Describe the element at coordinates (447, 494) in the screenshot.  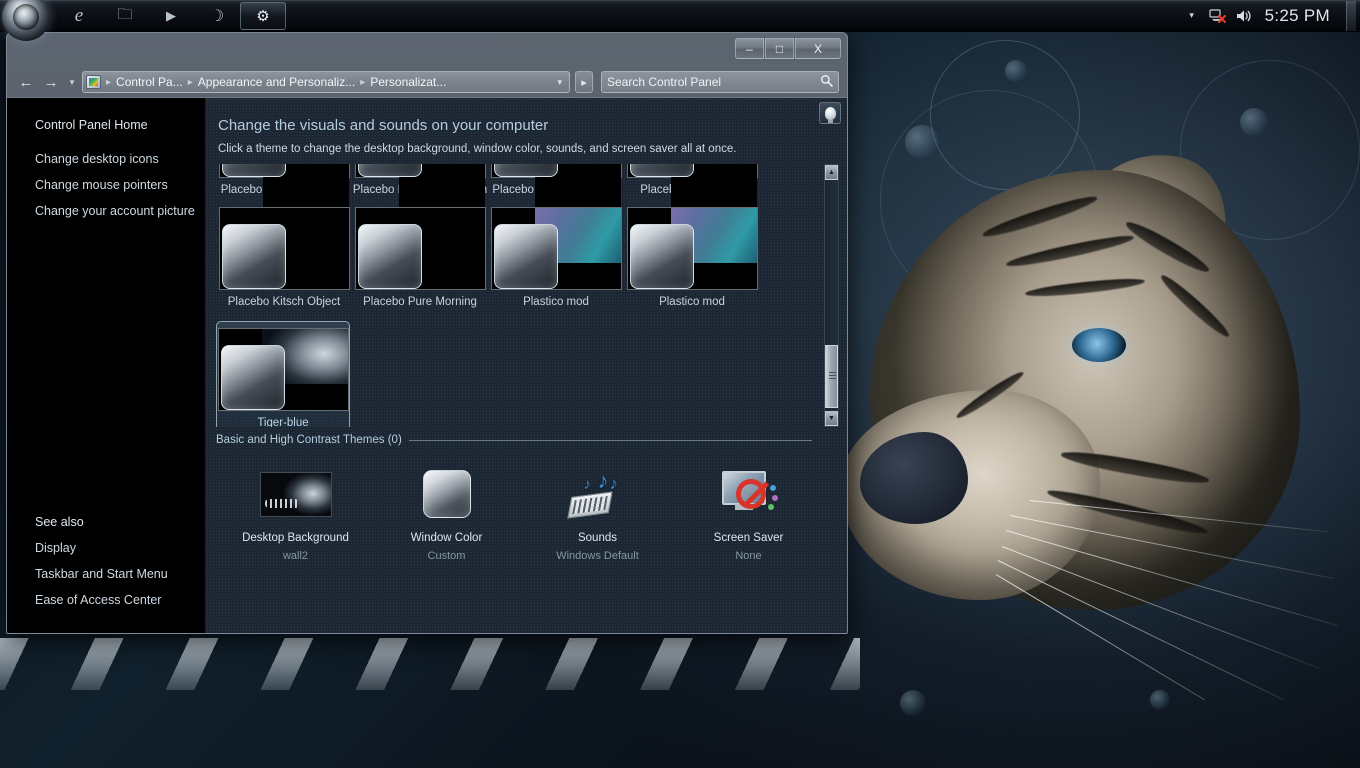
I see `window-color-icon` at that location.